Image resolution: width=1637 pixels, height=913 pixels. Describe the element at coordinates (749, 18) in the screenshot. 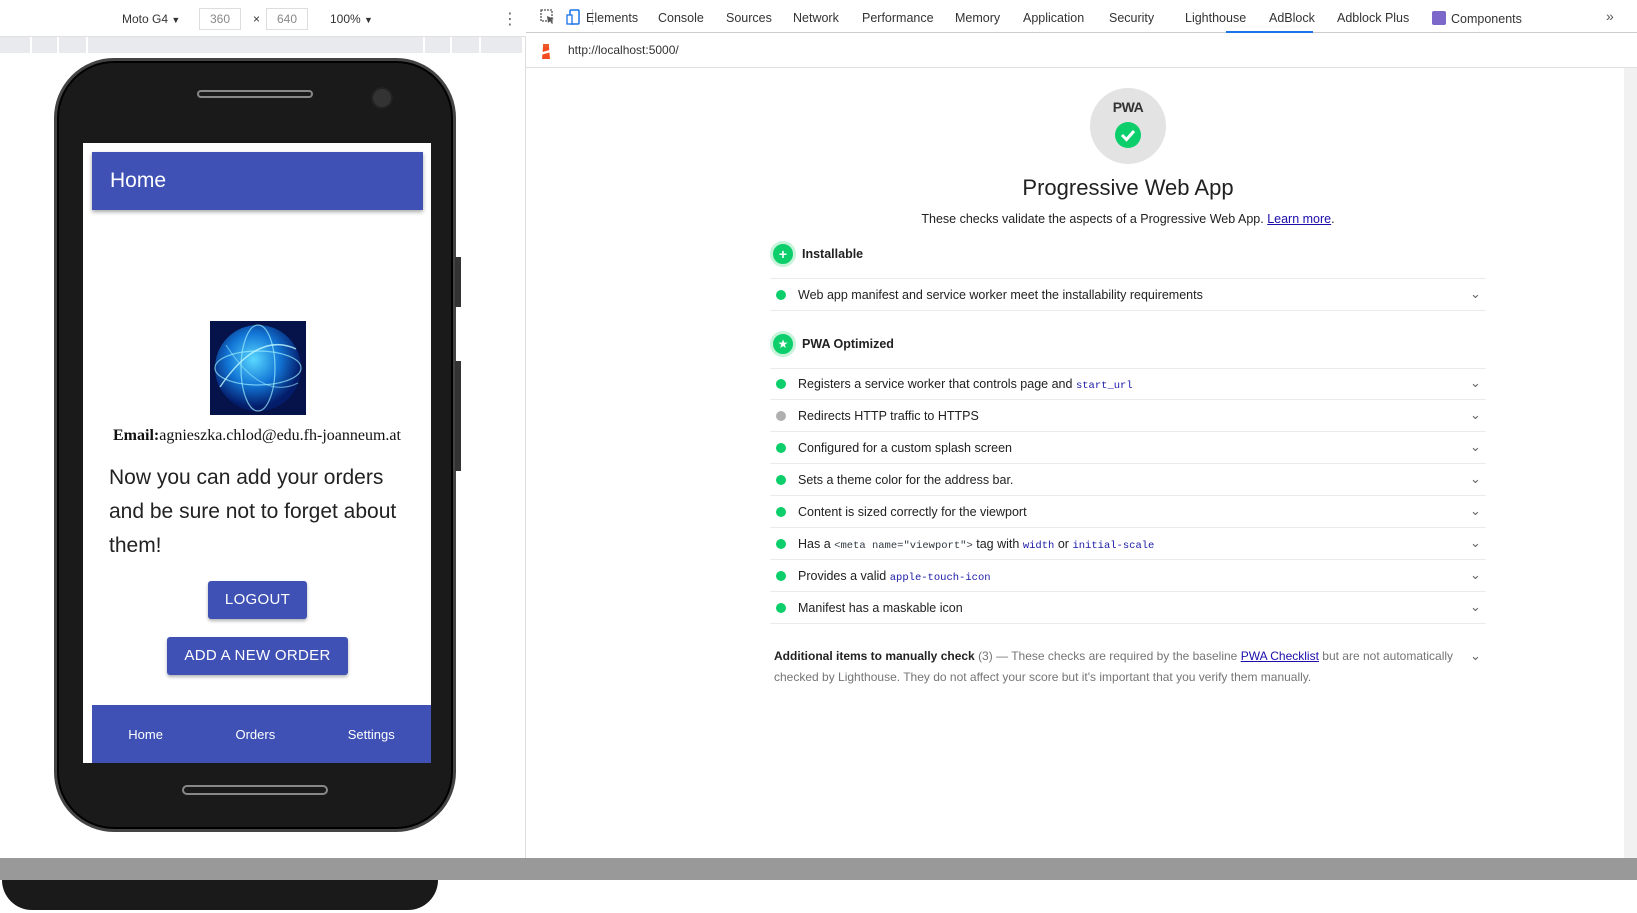

I see `tab-sources: Sources` at that location.